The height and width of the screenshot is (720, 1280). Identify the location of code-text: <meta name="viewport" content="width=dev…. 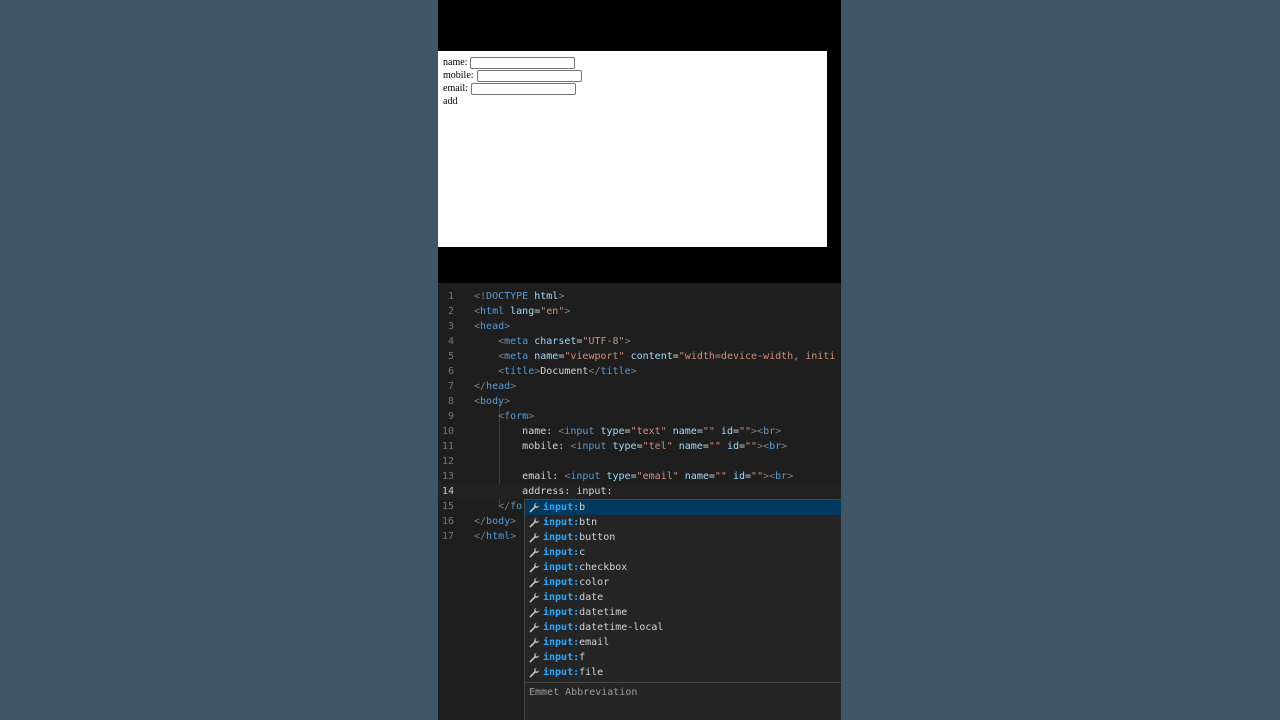
(667, 356).